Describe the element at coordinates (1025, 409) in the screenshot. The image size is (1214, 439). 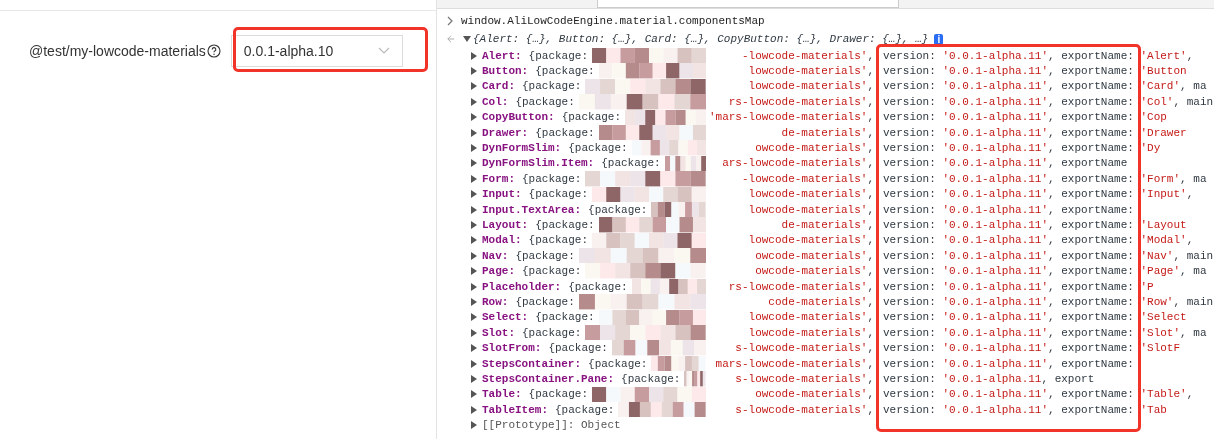
I see `property-text: version: '0.0.1-alpha.11', exportName: 'Tab` at that location.